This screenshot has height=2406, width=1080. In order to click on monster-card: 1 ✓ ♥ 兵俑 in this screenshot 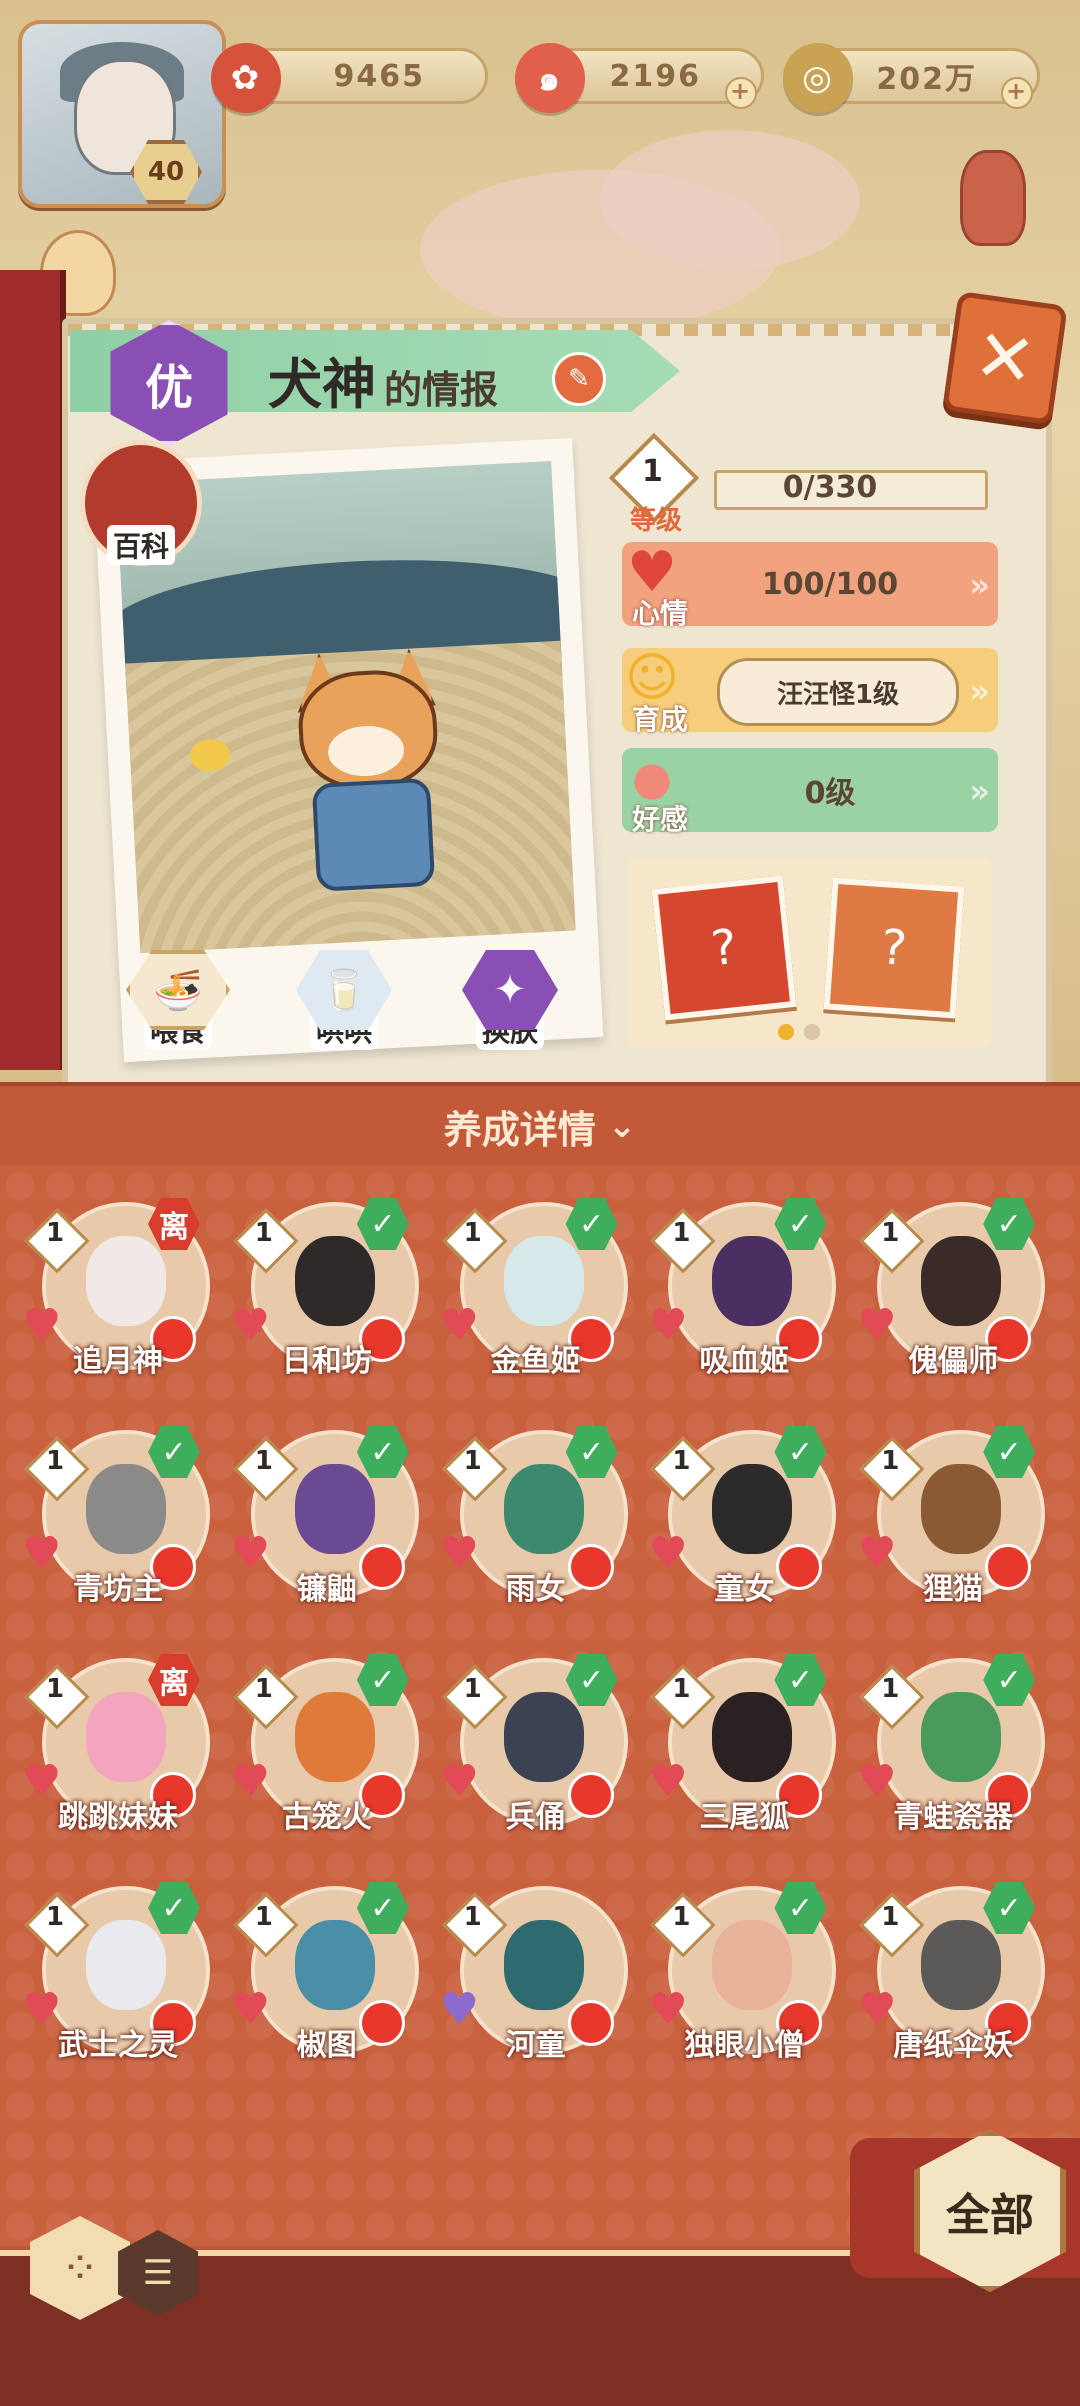, I will do `click(536, 1743)`.